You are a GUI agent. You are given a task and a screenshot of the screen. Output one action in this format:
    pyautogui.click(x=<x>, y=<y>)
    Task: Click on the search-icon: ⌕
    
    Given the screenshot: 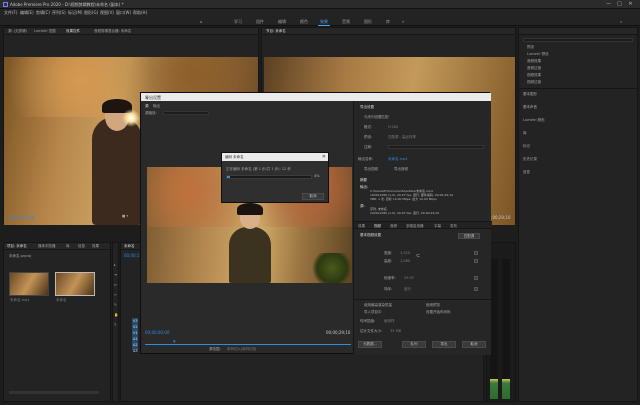 What is the action you would take?
    pyautogui.click(x=621, y=21)
    